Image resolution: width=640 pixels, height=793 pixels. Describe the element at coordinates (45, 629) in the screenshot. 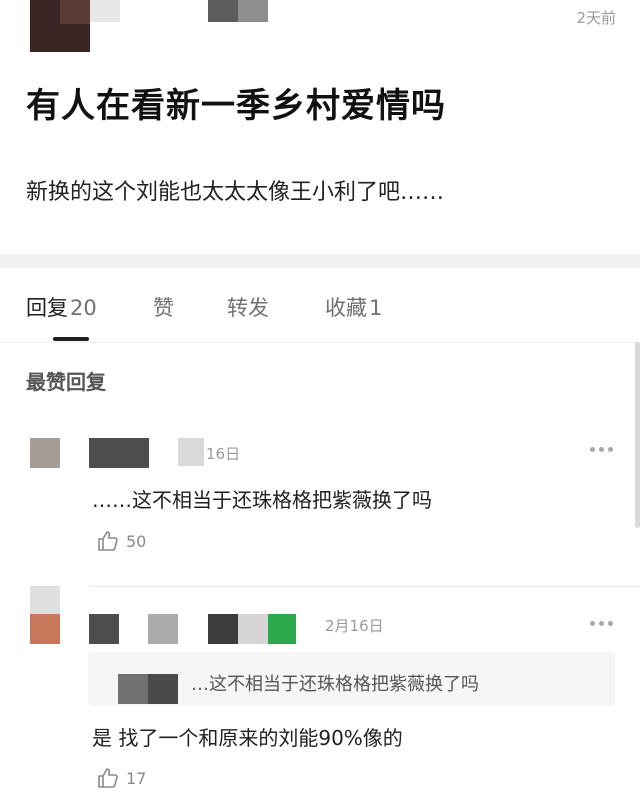

I see `comment-2-avatar` at that location.